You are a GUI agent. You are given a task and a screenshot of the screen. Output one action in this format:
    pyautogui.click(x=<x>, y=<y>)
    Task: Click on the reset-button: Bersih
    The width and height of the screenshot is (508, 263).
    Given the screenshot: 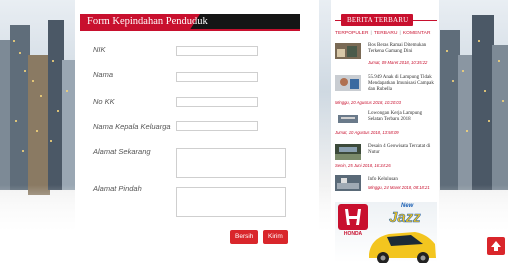 What is the action you would take?
    pyautogui.click(x=244, y=237)
    